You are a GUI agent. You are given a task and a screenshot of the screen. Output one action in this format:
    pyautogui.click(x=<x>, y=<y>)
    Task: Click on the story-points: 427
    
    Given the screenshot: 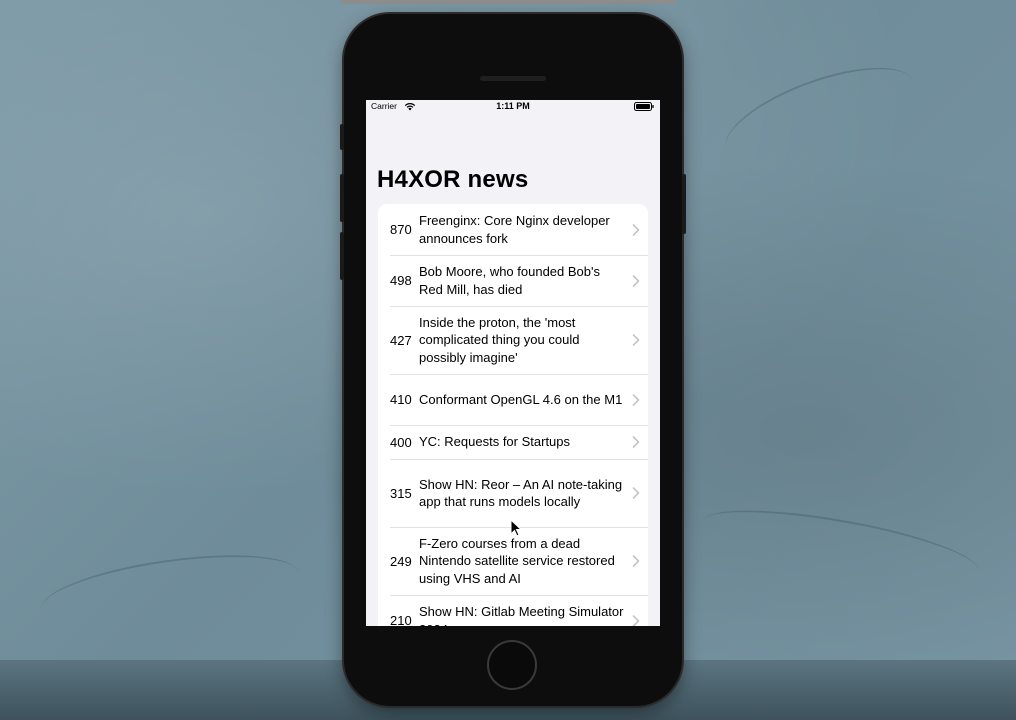 What is the action you would take?
    pyautogui.click(x=401, y=340)
    